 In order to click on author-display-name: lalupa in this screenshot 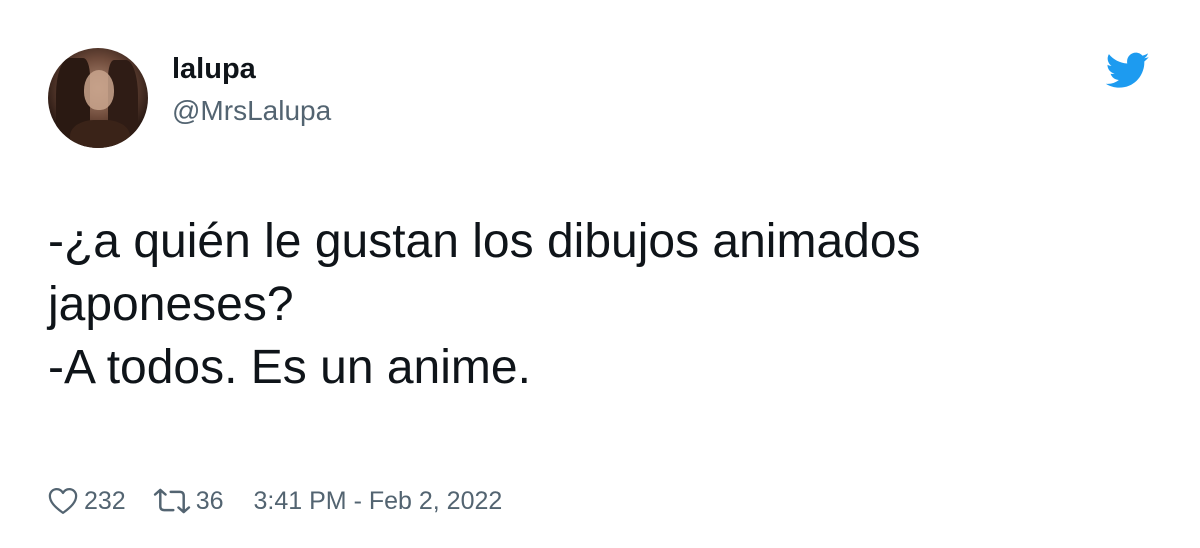, I will do `click(214, 69)`.